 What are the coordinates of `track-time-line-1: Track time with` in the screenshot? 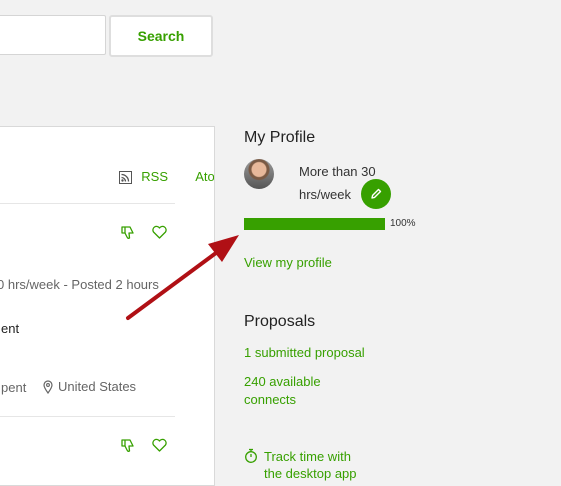 It's located at (307, 456).